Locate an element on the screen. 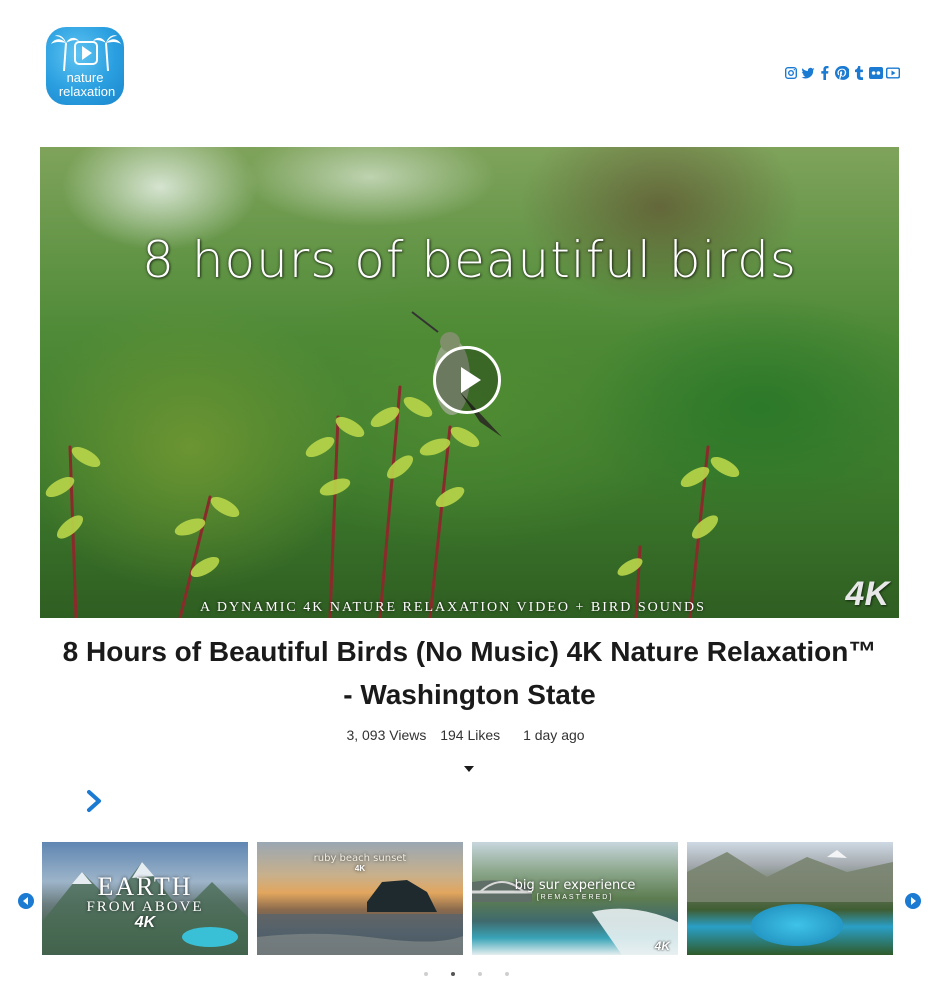 The image size is (931, 990). like-count: 194 Likes is located at coordinates (470, 735).